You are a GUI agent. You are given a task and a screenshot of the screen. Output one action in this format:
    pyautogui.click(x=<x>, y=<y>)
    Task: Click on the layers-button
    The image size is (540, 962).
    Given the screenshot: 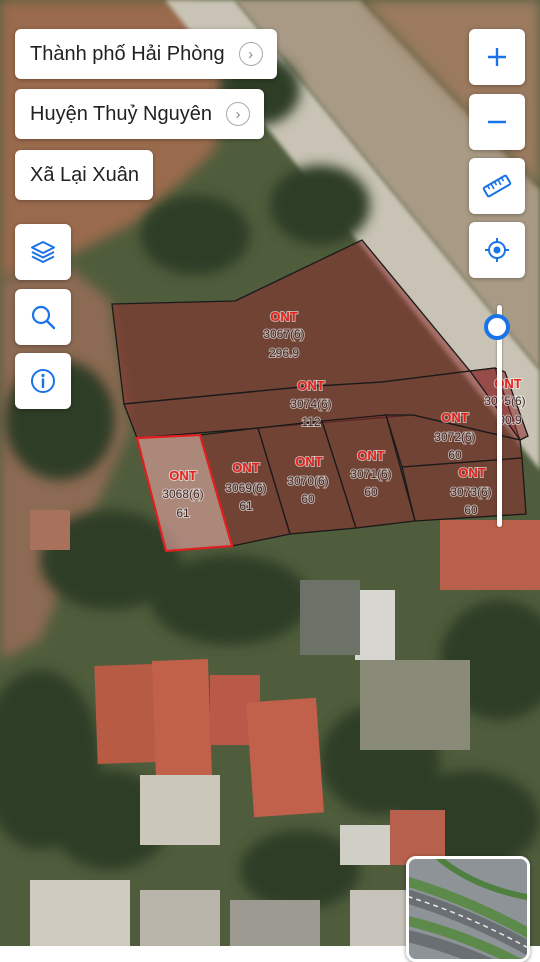 What is the action you would take?
    pyautogui.click(x=43, y=252)
    